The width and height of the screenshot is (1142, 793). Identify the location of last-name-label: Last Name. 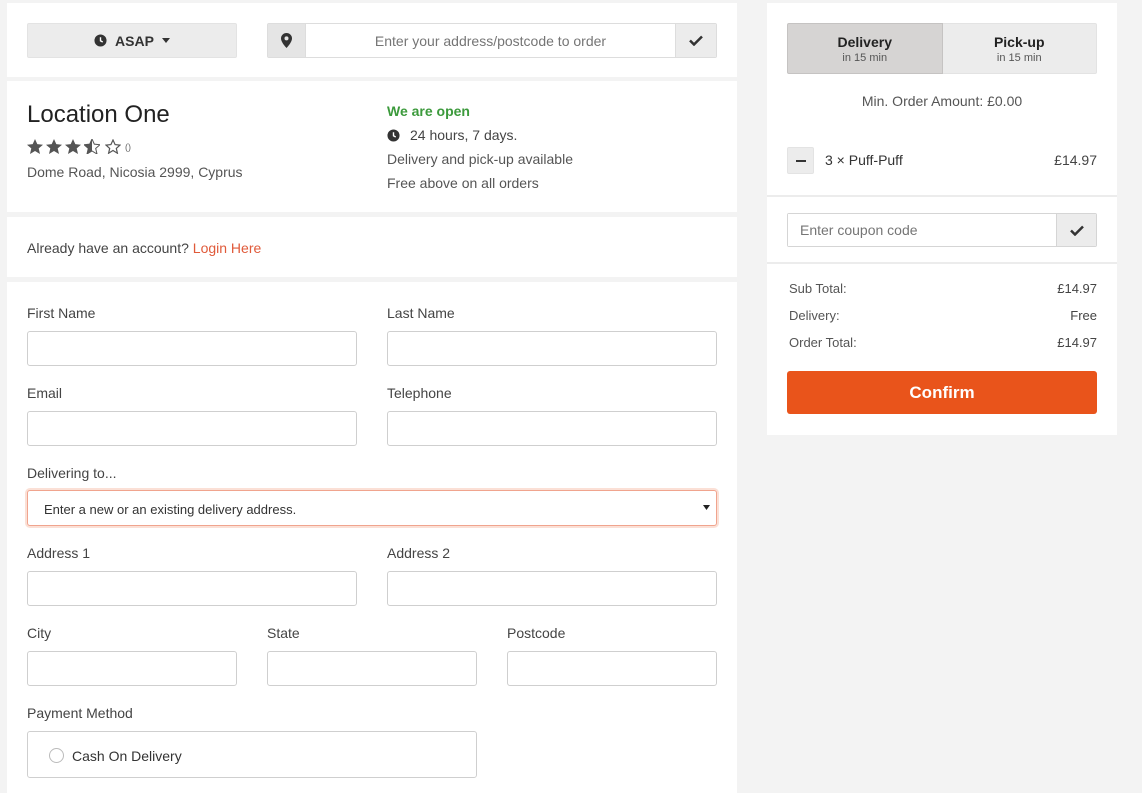
(421, 313).